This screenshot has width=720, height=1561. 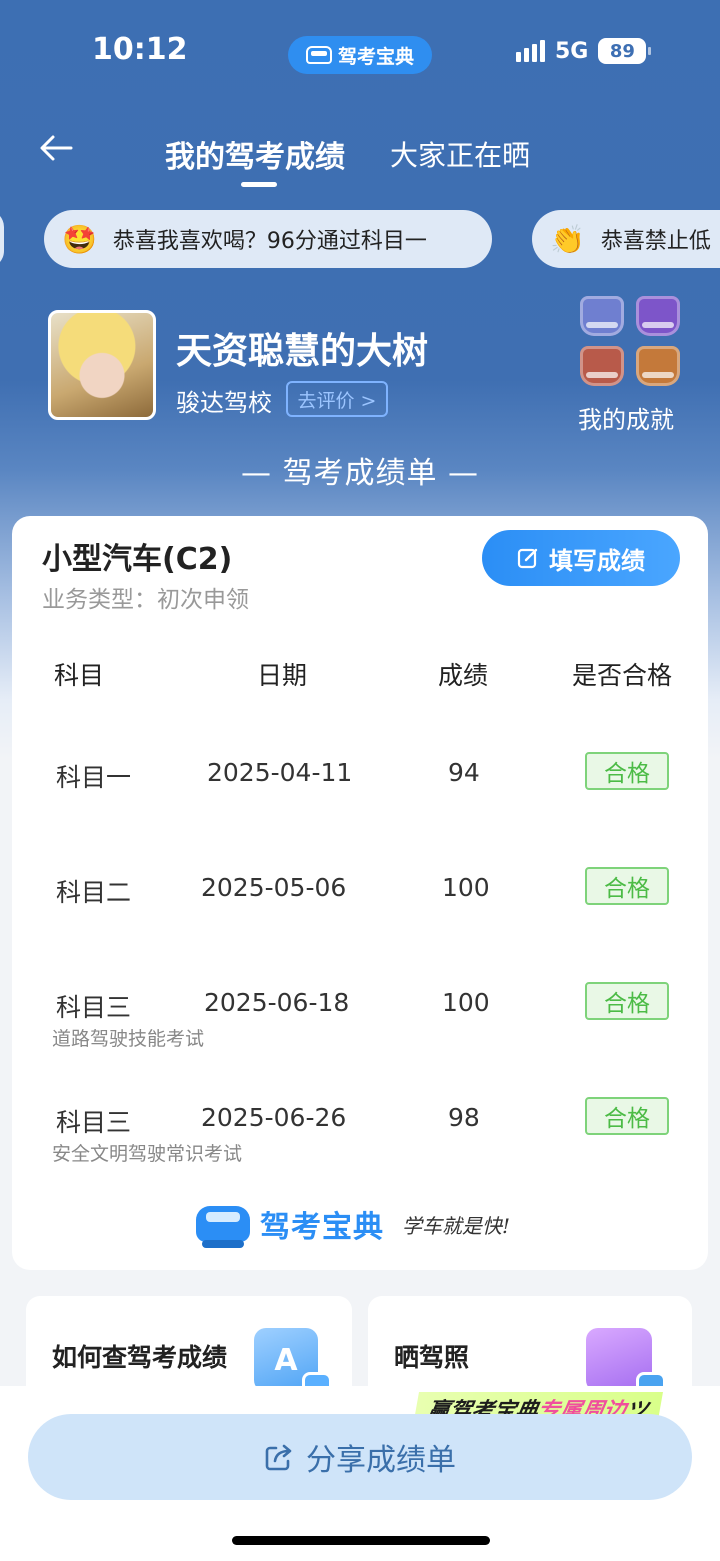 I want to click on tile-label: 晒驾照, so click(x=432, y=1357).